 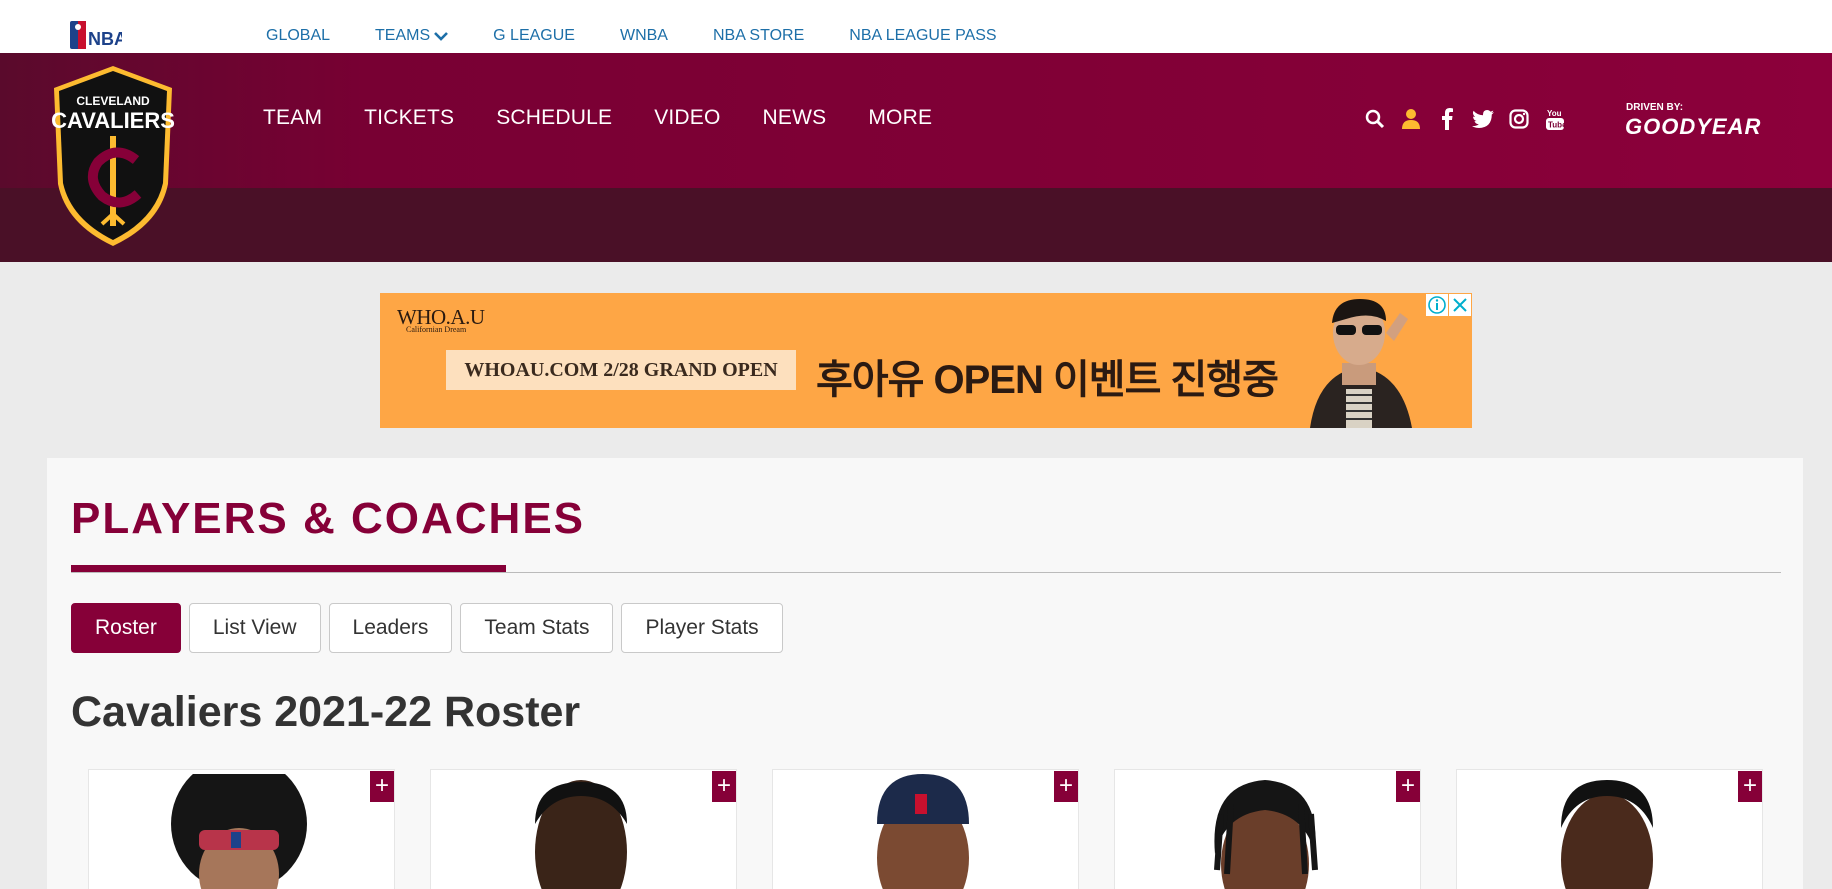 I want to click on youtube-icon: You Tube, so click(x=1555, y=119).